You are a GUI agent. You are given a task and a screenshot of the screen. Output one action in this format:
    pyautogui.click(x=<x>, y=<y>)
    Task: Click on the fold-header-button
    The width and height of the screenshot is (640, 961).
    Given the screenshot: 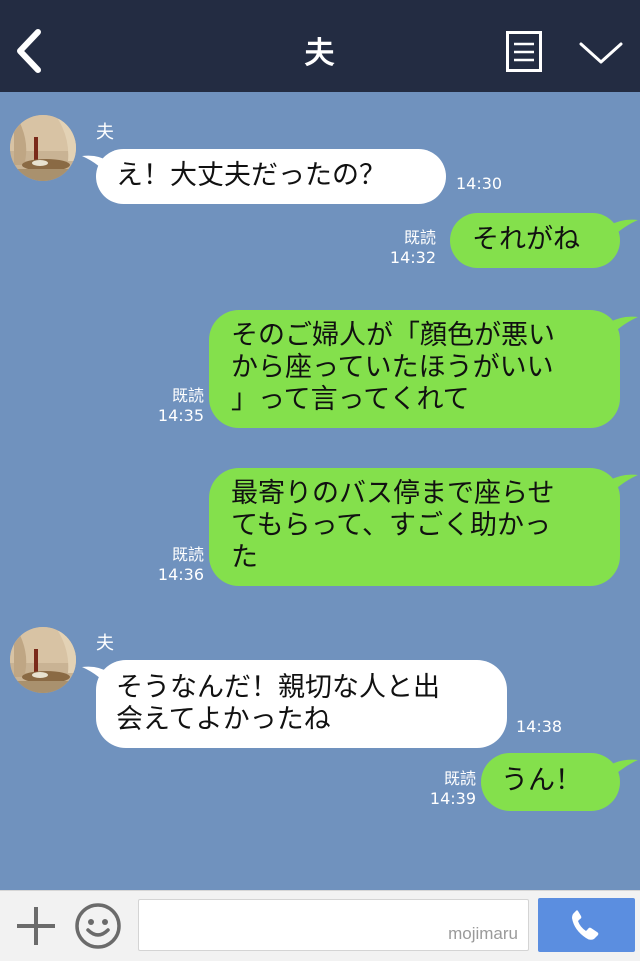 What is the action you would take?
    pyautogui.click(x=601, y=52)
    